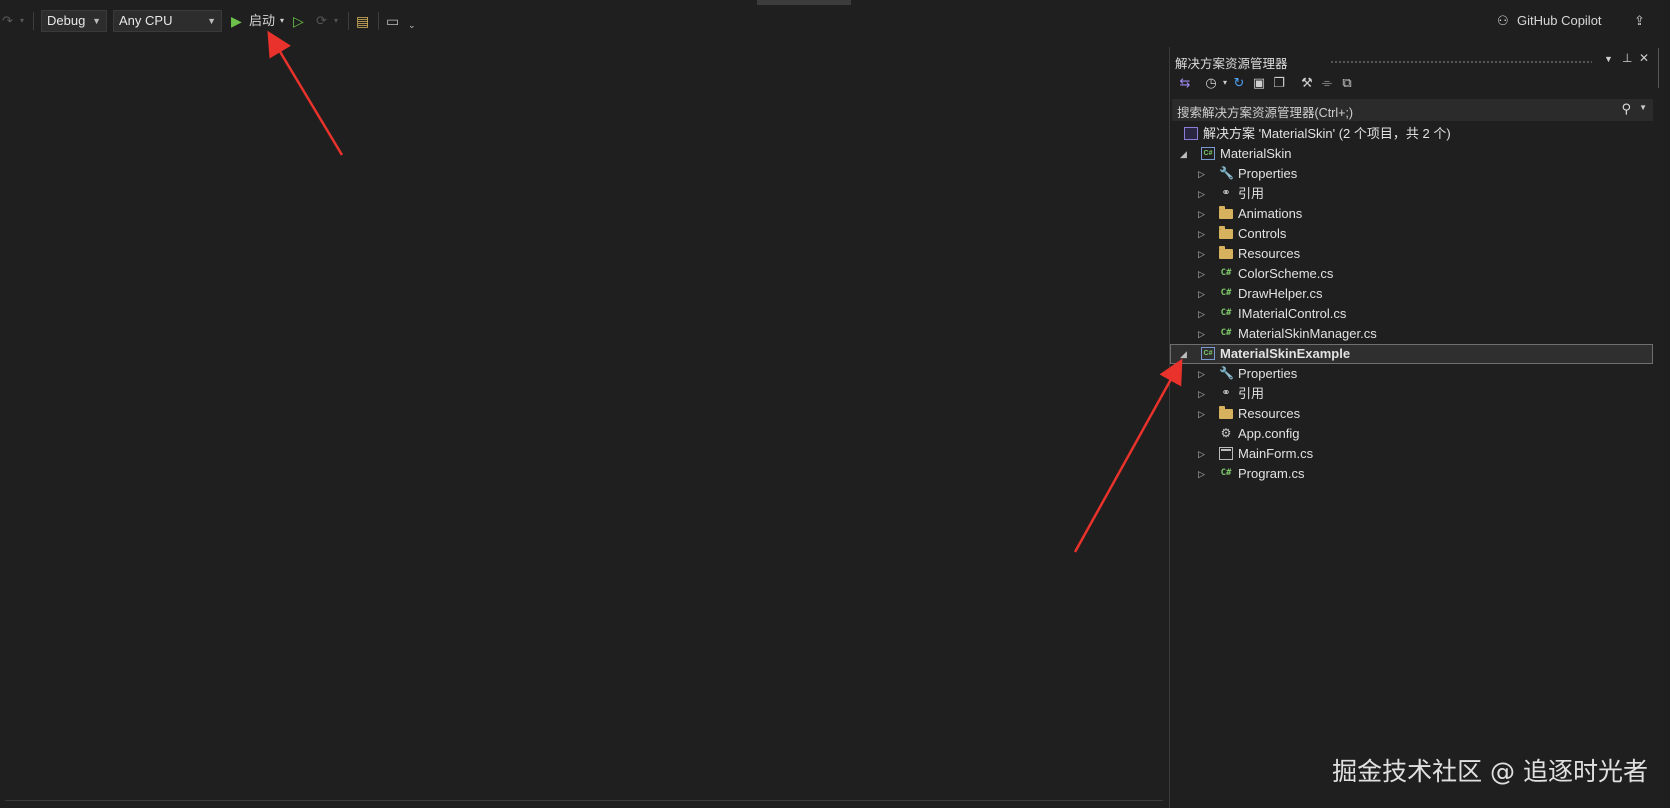 The height and width of the screenshot is (808, 1670). I want to click on class-diagram-icon: ⧉, so click(1347, 83).